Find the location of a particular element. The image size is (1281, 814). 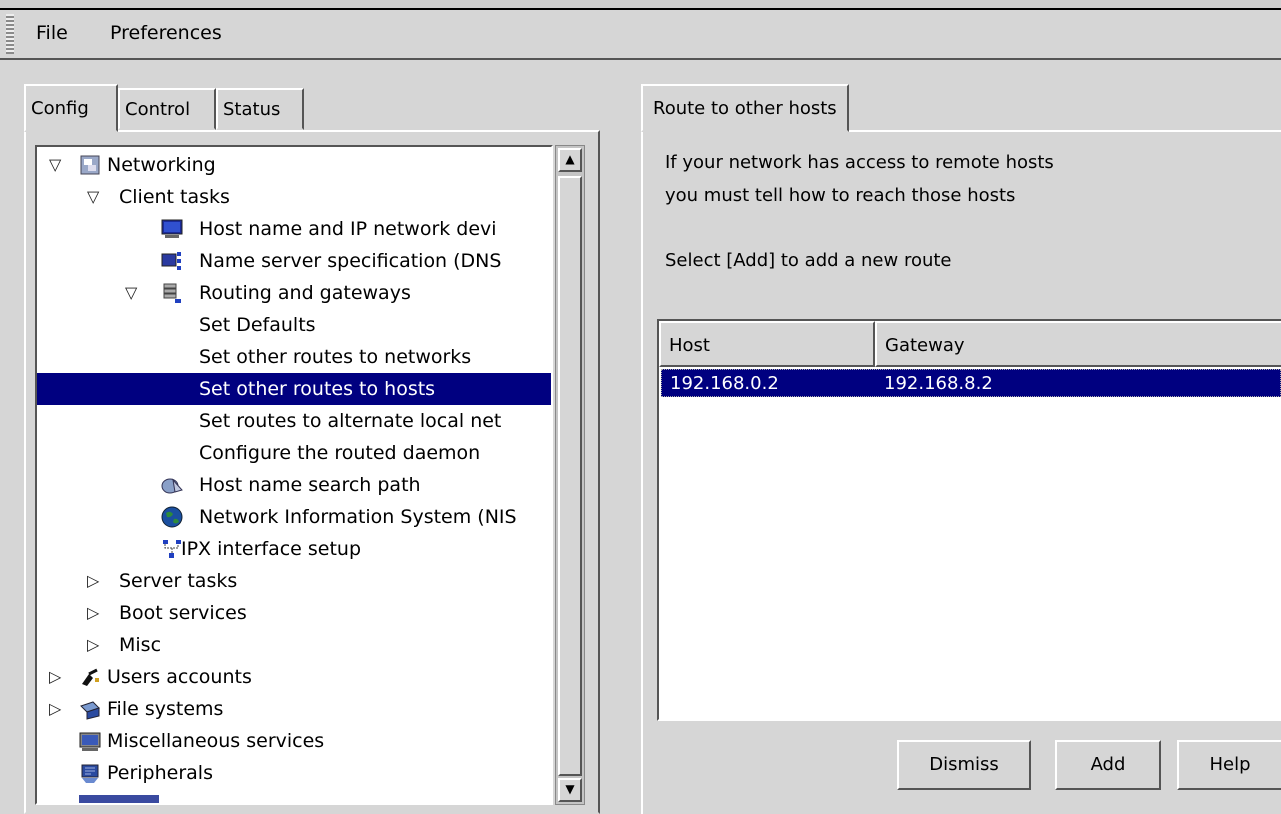

tree-item-routing: ▽ Routing and gateways is located at coordinates (294, 293).